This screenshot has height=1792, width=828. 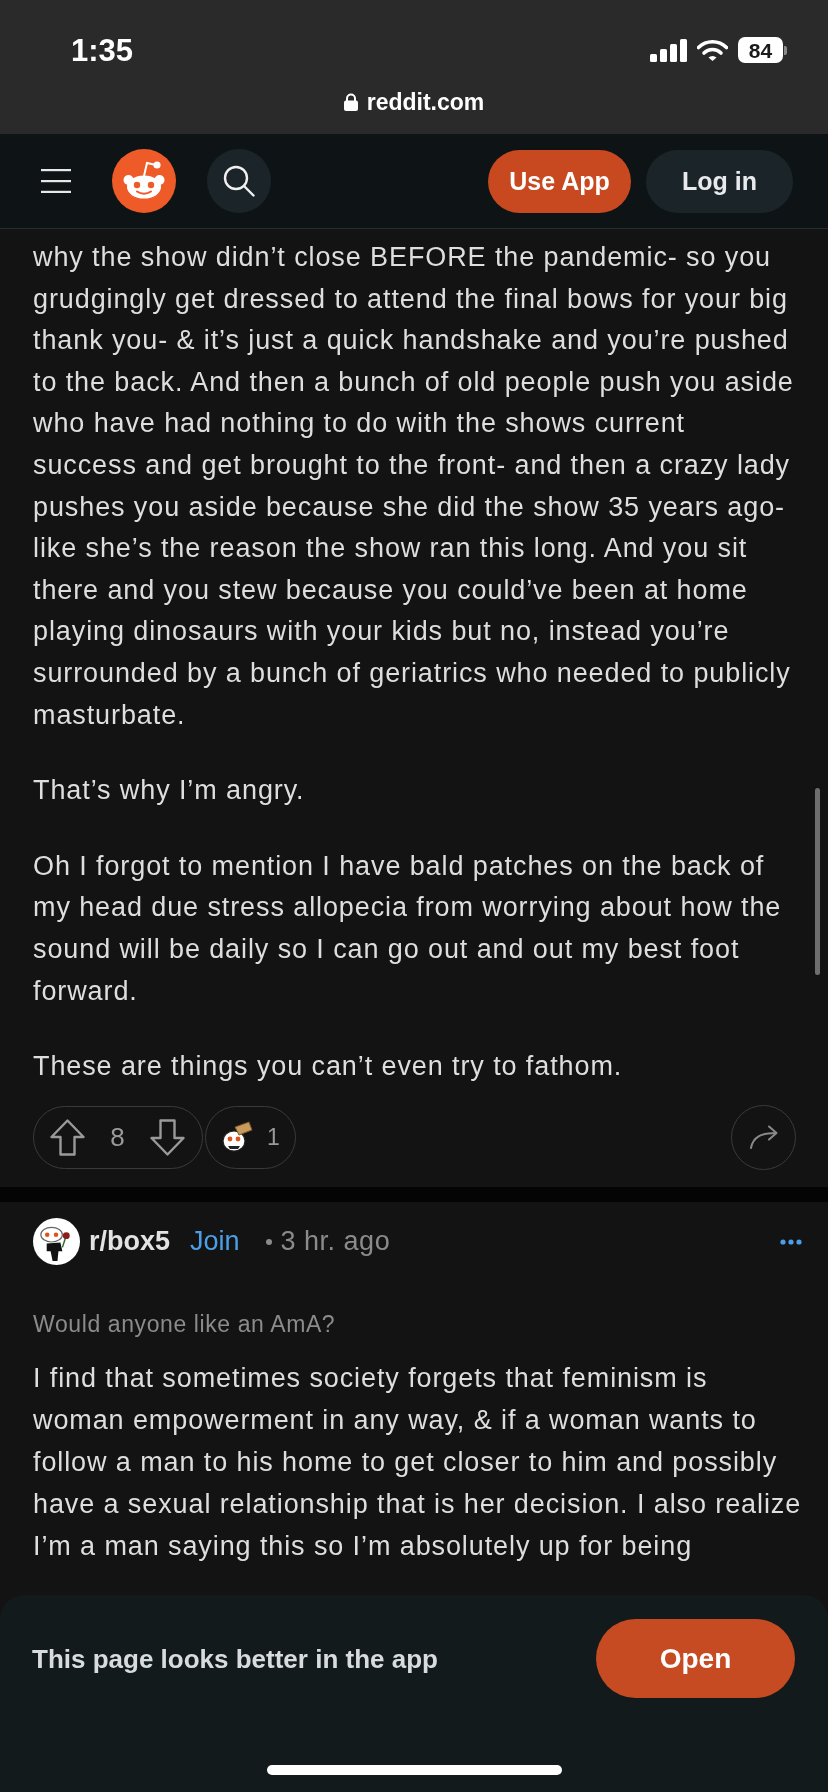 I want to click on post-body: I find that sometimes society forgets that feminism is woman empowerment in any way, & if a woman wants to follow a man to his home to get closer to him and possibly have a sexual relationship that is her decision. I also realize I’m a man saying this so I’m absolutely up for being, so click(x=418, y=1462).